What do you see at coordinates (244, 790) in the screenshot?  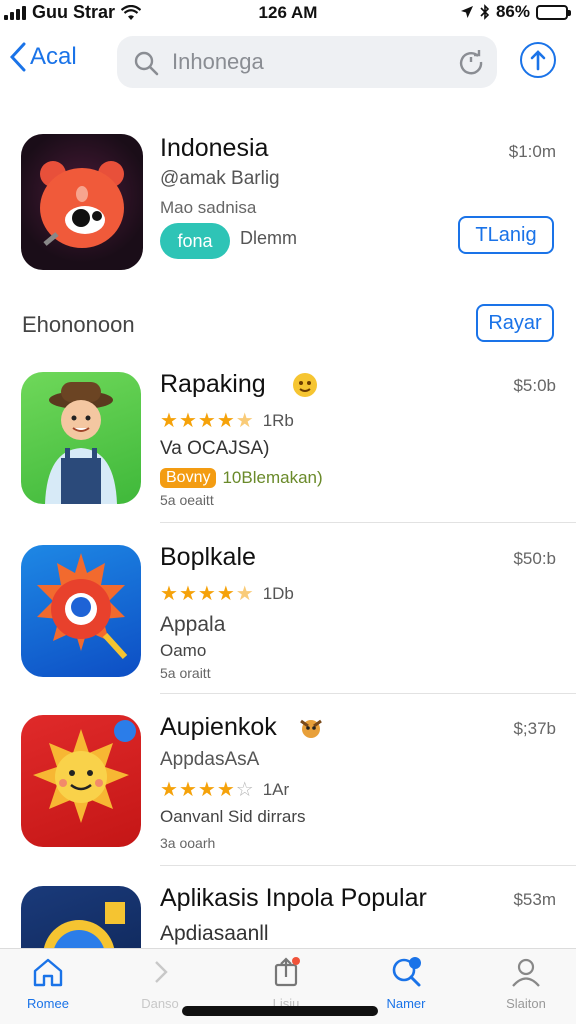 I see `star-icon: ☆` at bounding box center [244, 790].